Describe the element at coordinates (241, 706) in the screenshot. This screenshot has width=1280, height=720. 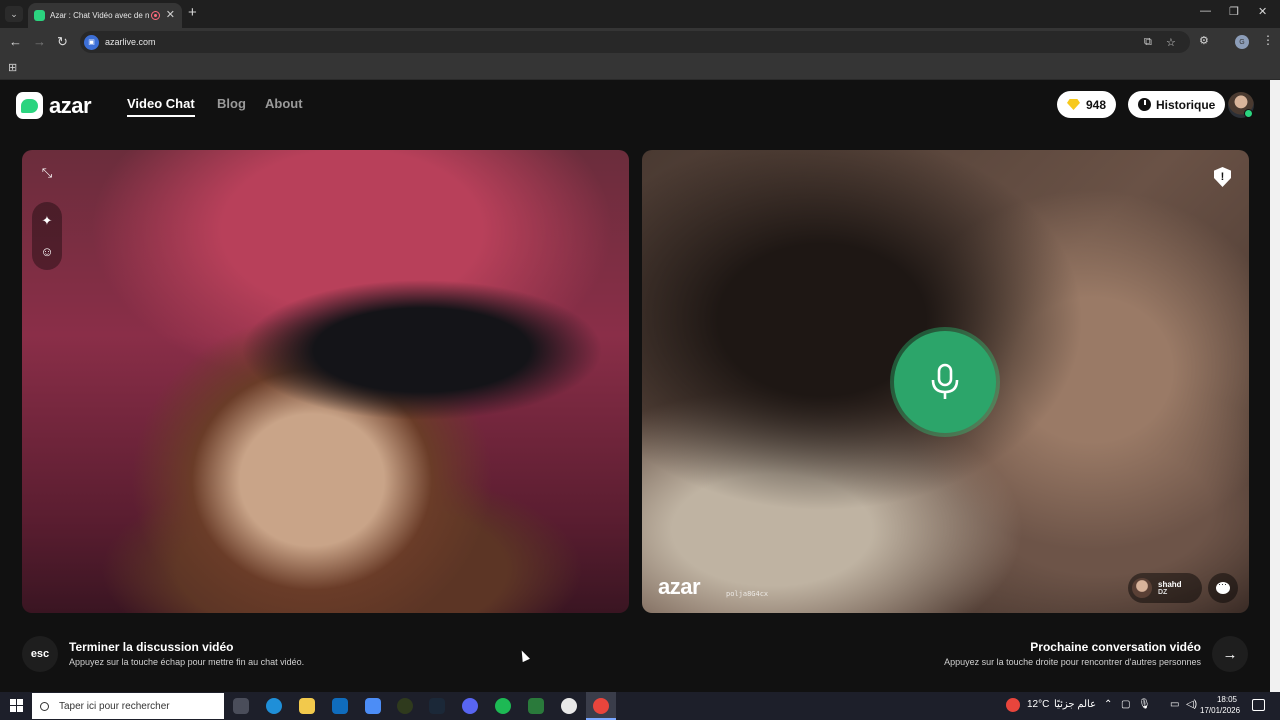
I see `task-view-icon` at that location.